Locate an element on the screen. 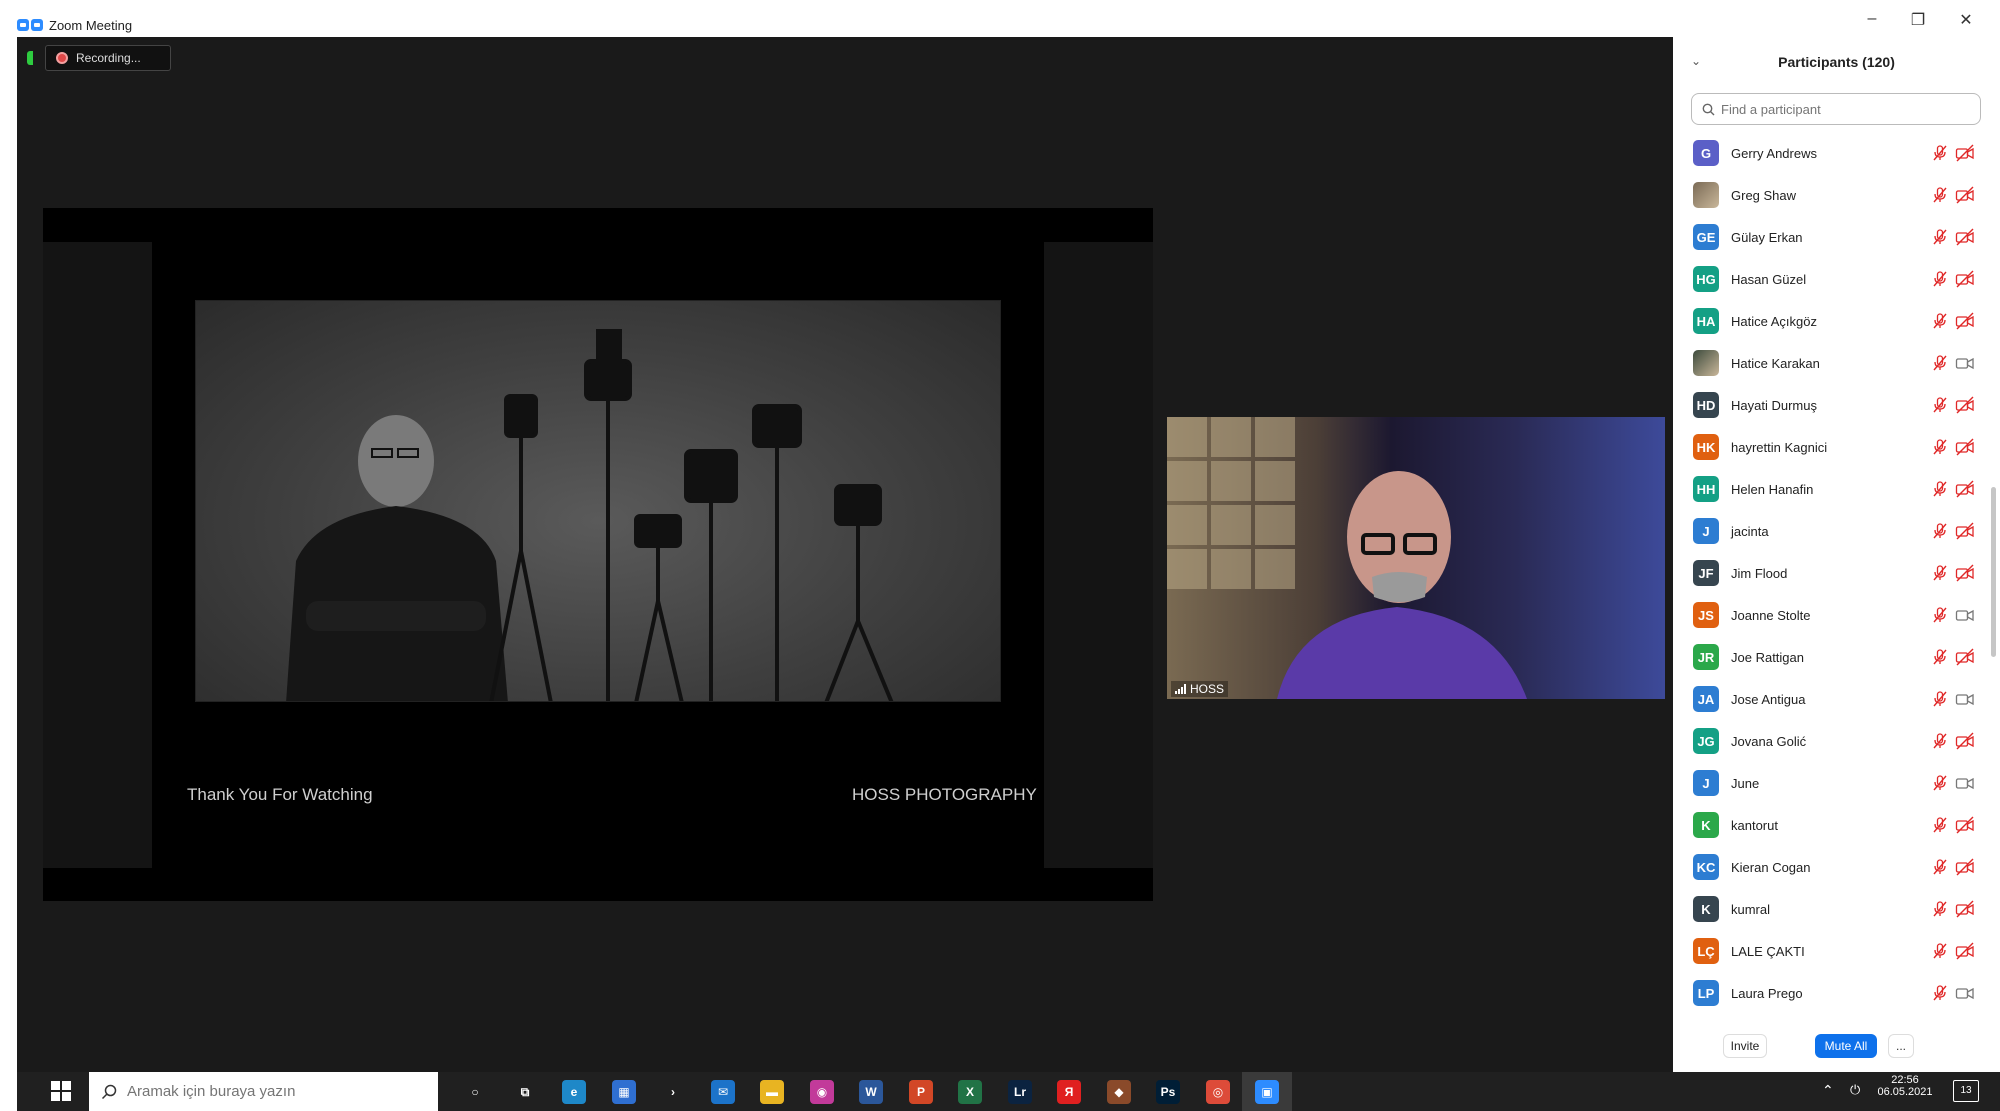  participant-row: J June is located at coordinates (1836, 783).